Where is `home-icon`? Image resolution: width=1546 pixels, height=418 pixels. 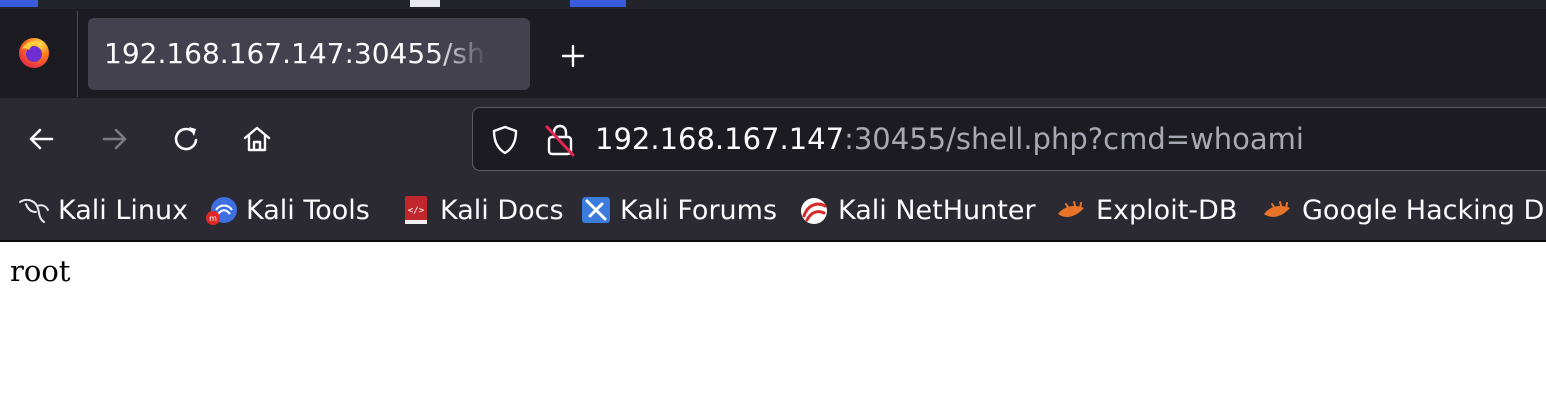 home-icon is located at coordinates (257, 139).